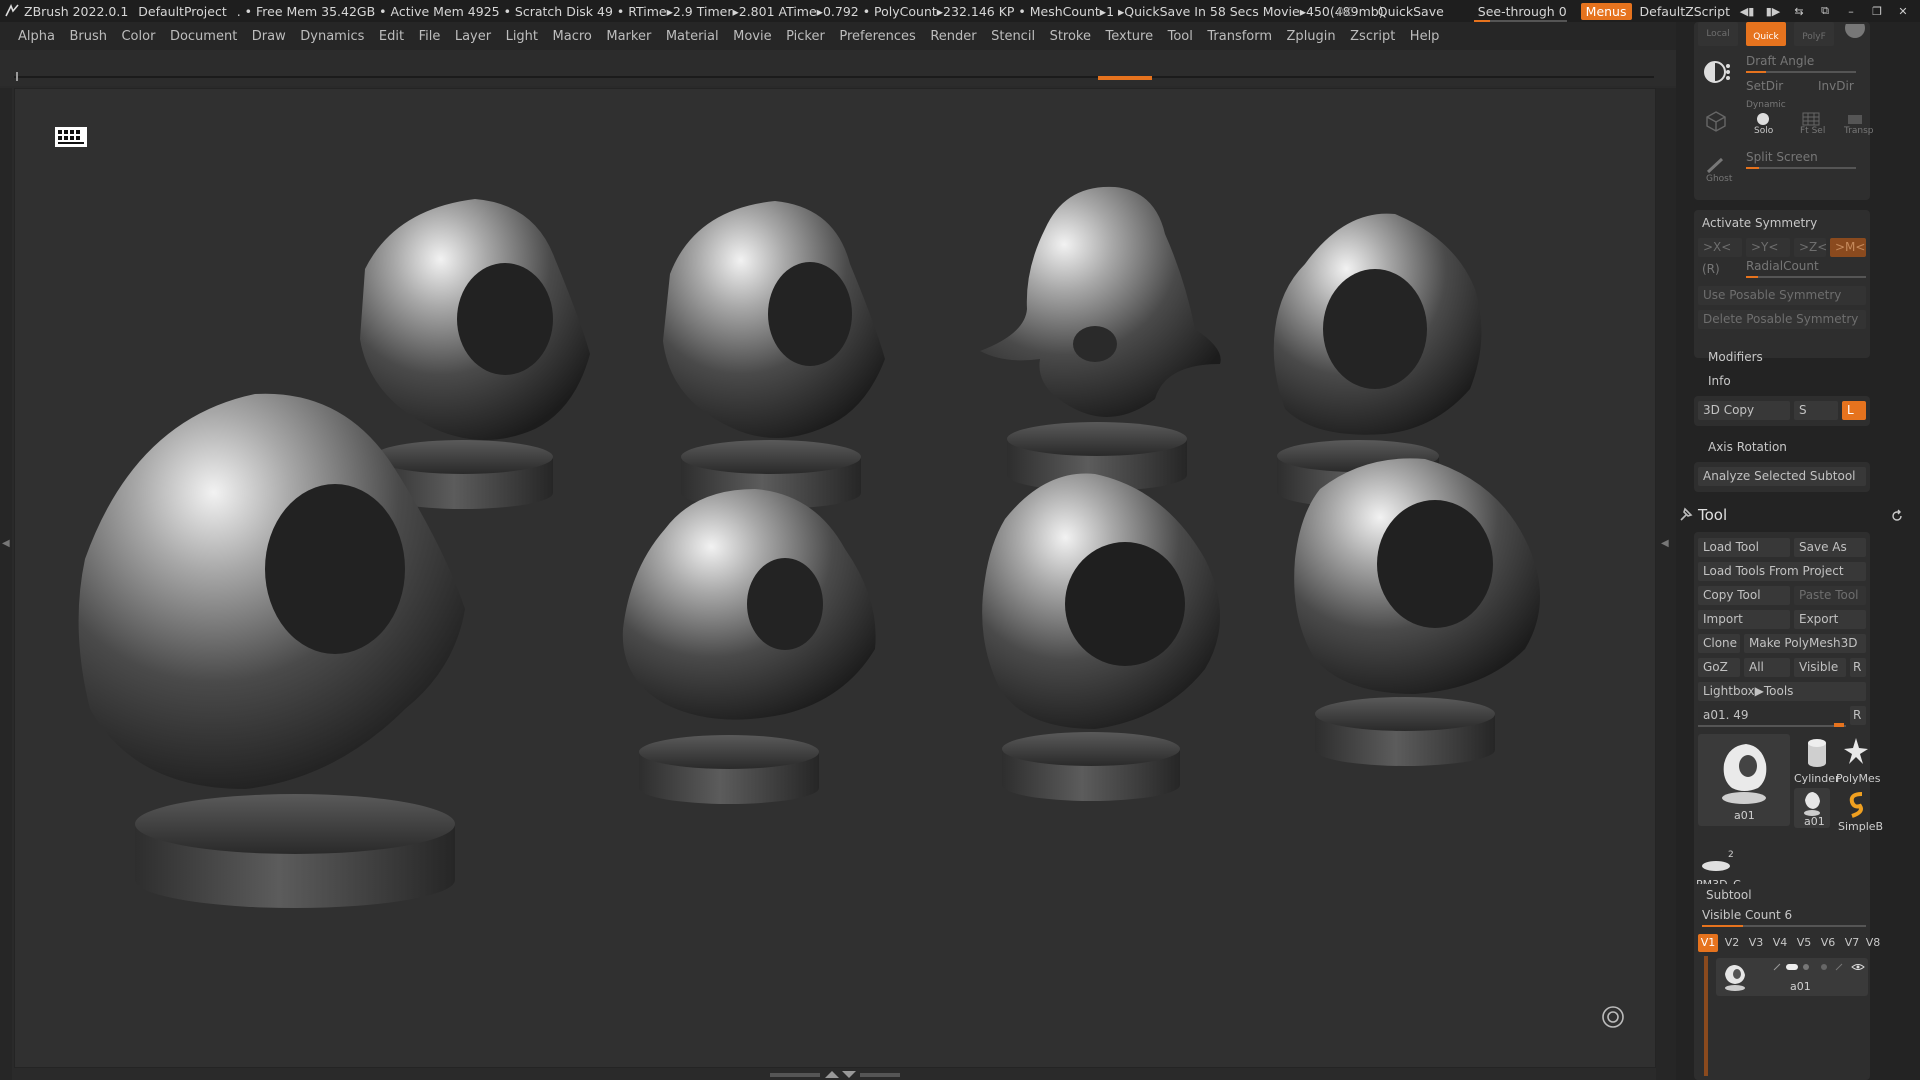 This screenshot has height=1080, width=1920. Describe the element at coordinates (1830, 619) in the screenshot. I see `export-button: Export` at that location.